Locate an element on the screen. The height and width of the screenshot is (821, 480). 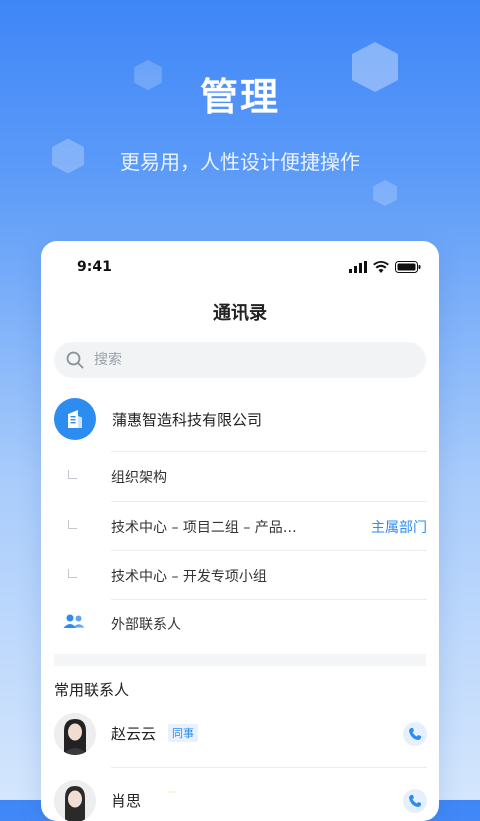
battery-icon is located at coordinates (408, 267).